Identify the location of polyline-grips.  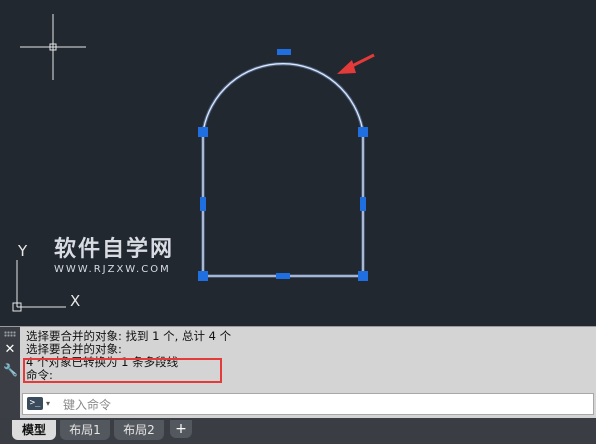
(283, 165).